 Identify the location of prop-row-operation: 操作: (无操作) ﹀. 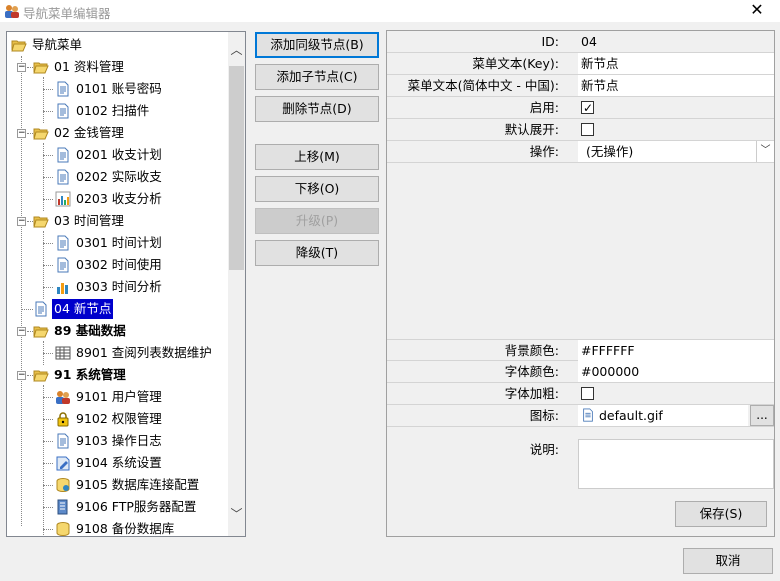
(580, 152).